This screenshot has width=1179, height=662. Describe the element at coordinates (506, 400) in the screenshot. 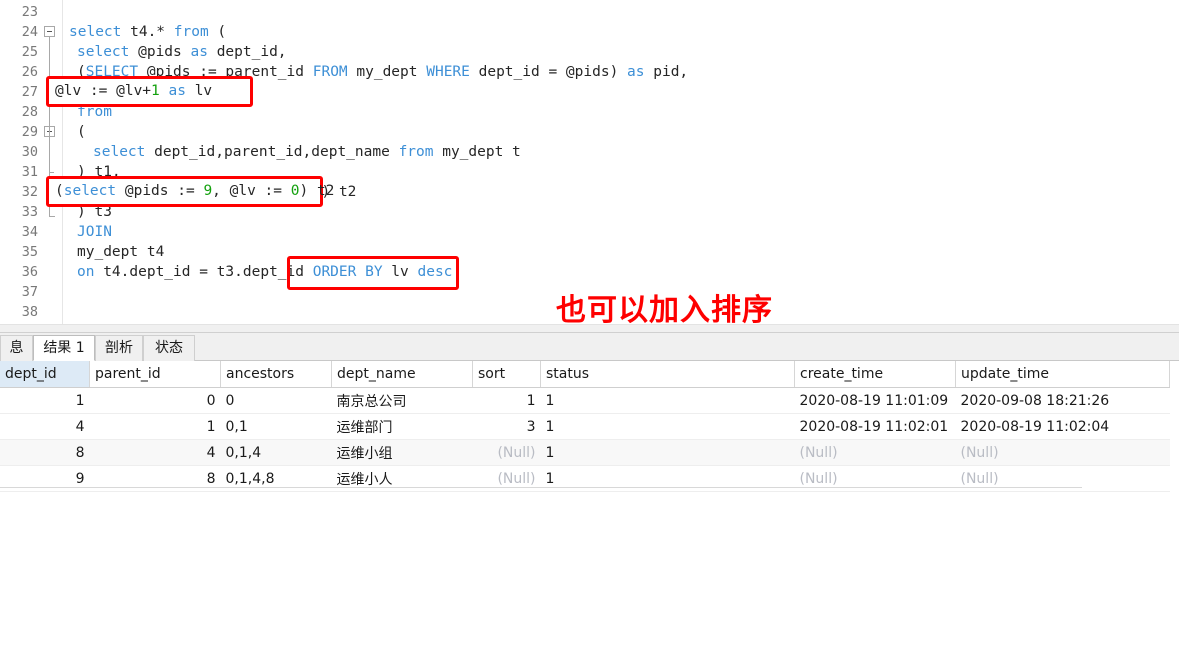

I see `cell-sort: 1` at that location.